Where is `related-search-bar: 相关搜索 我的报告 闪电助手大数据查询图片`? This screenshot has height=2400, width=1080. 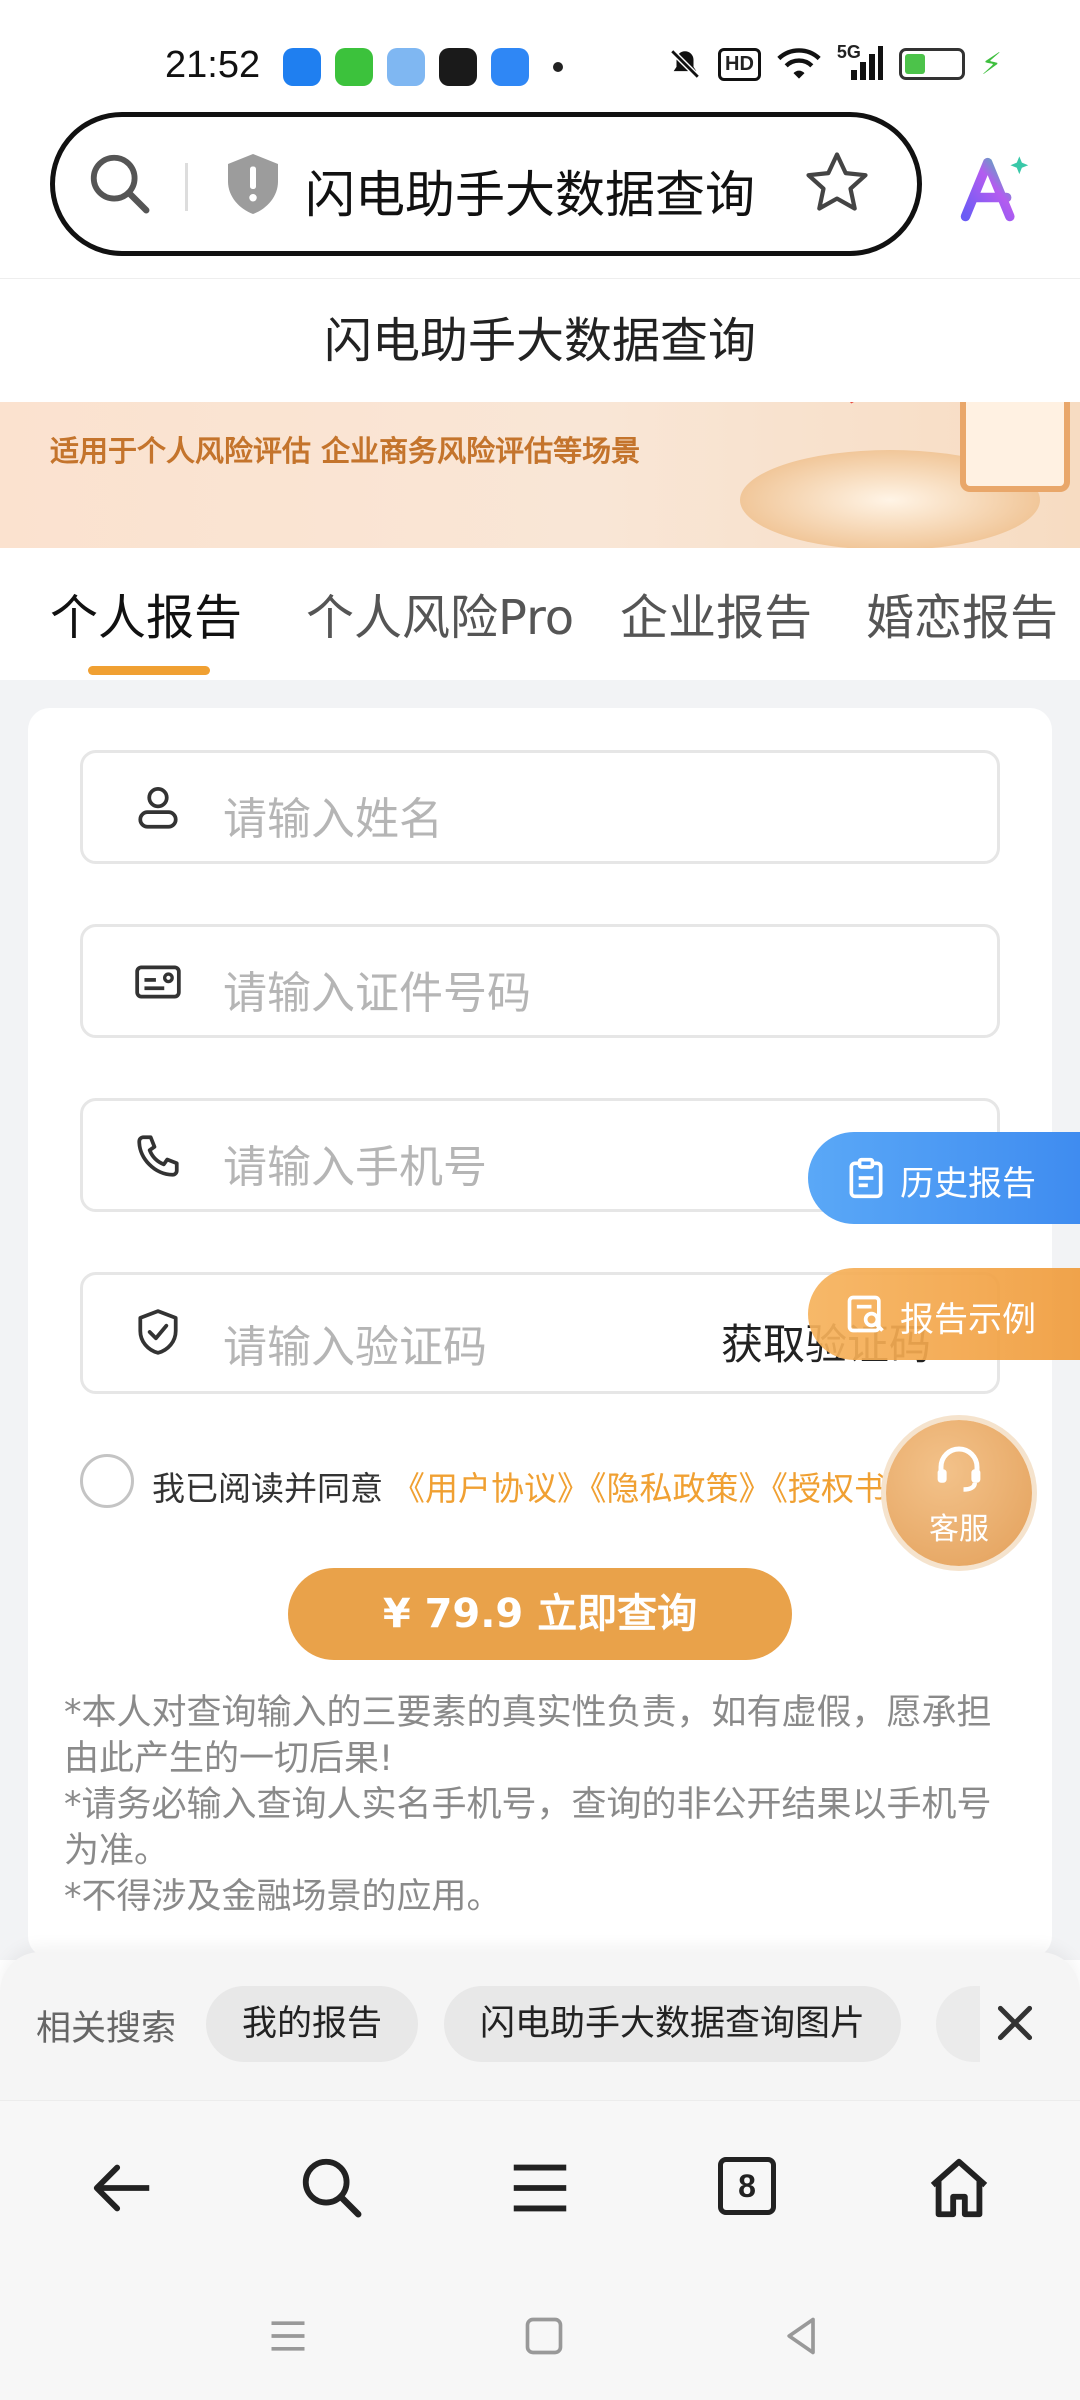
related-search-bar: 相关搜索 我的报告 闪电助手大数据查询图片 is located at coordinates (540, 2026).